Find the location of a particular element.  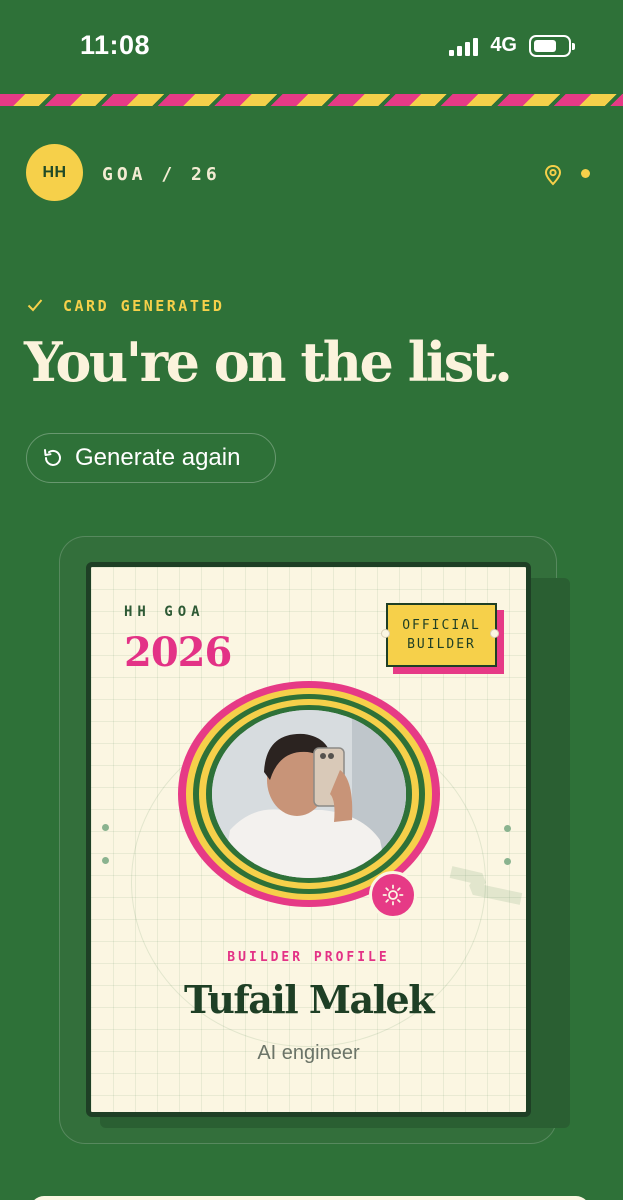

location-label: GOA / 26 is located at coordinates (161, 174).